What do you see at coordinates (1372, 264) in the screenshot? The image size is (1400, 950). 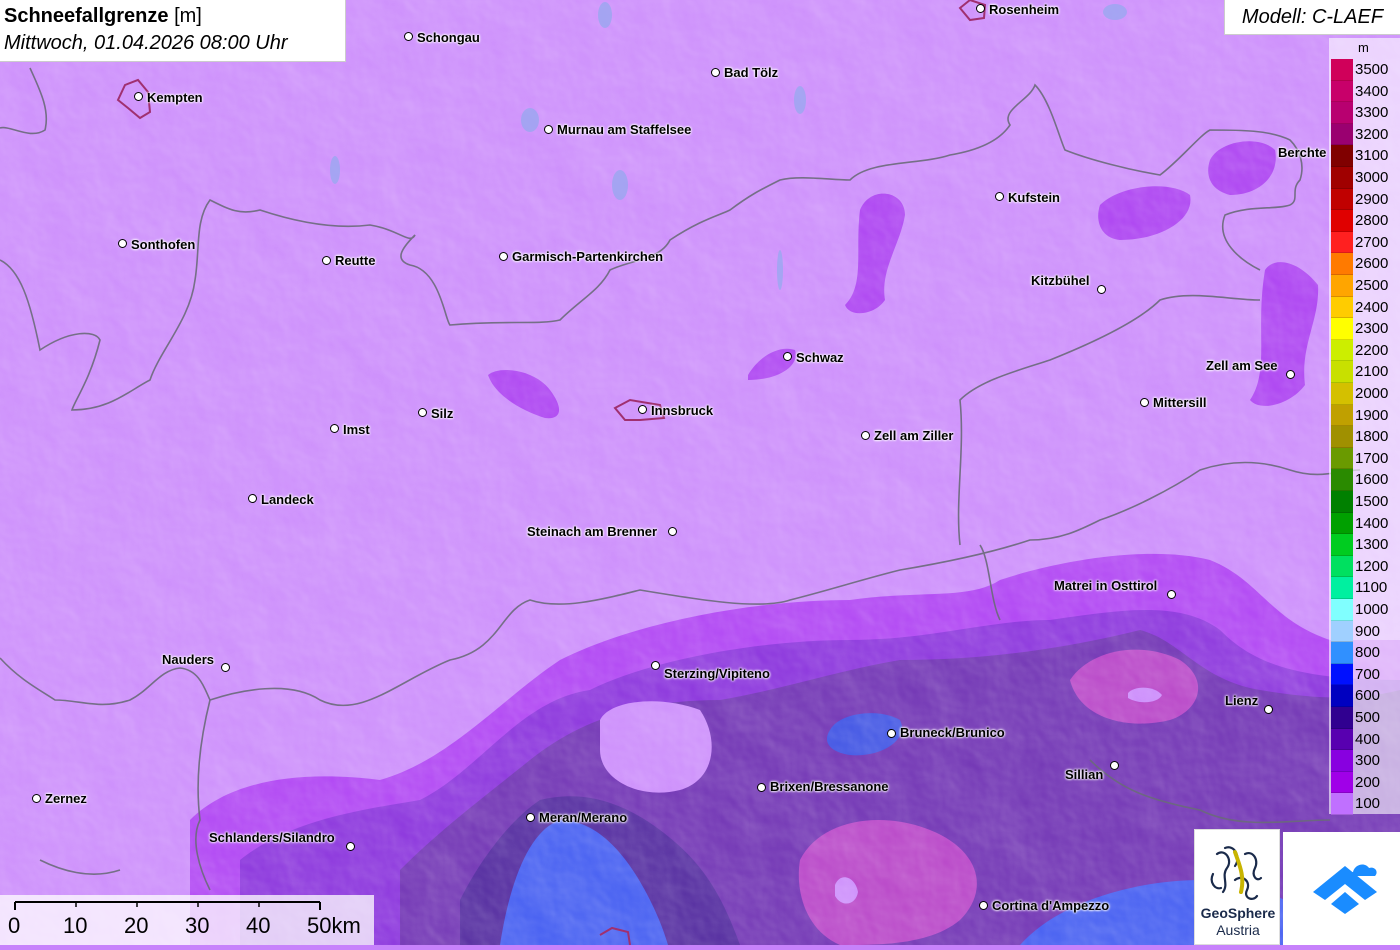 I see `legend-label: 2600` at bounding box center [1372, 264].